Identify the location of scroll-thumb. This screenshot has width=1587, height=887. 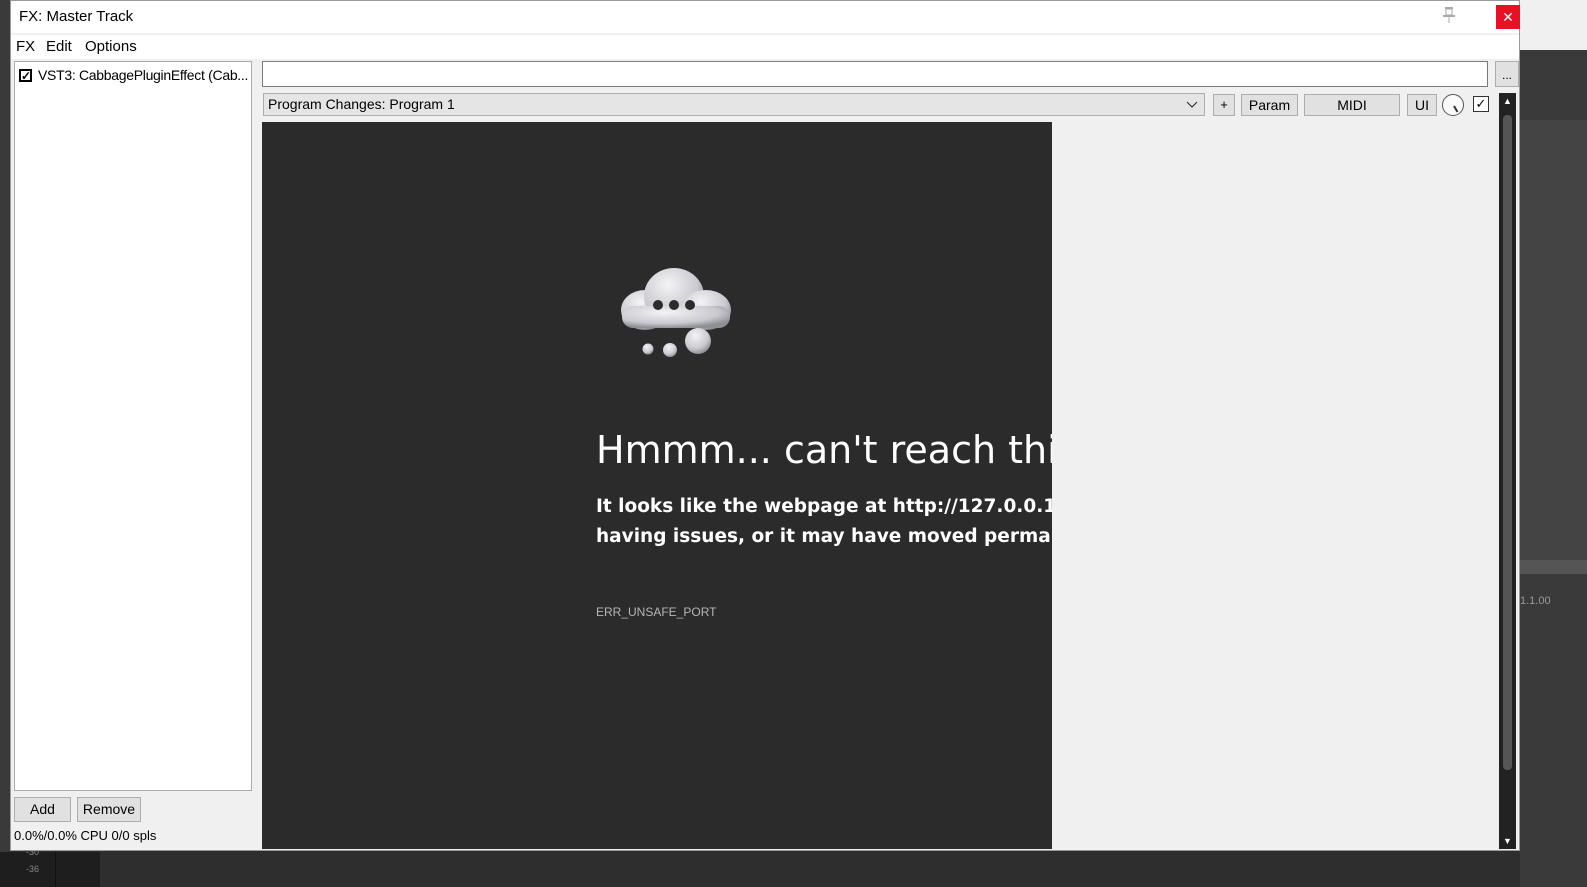
(1507, 442).